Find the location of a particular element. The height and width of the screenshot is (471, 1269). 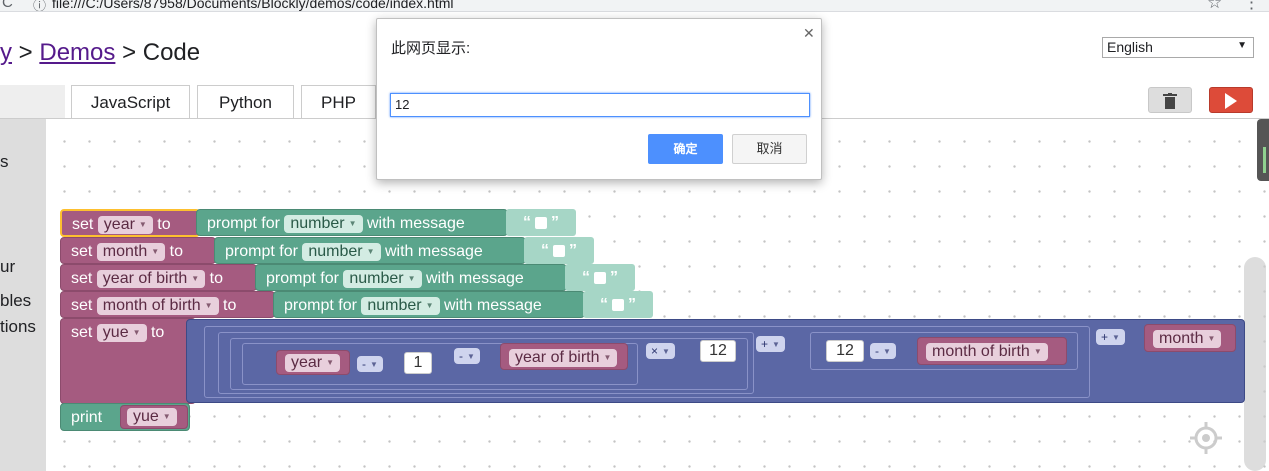

set-year-block: set year ▼ to is located at coordinates (130, 223).